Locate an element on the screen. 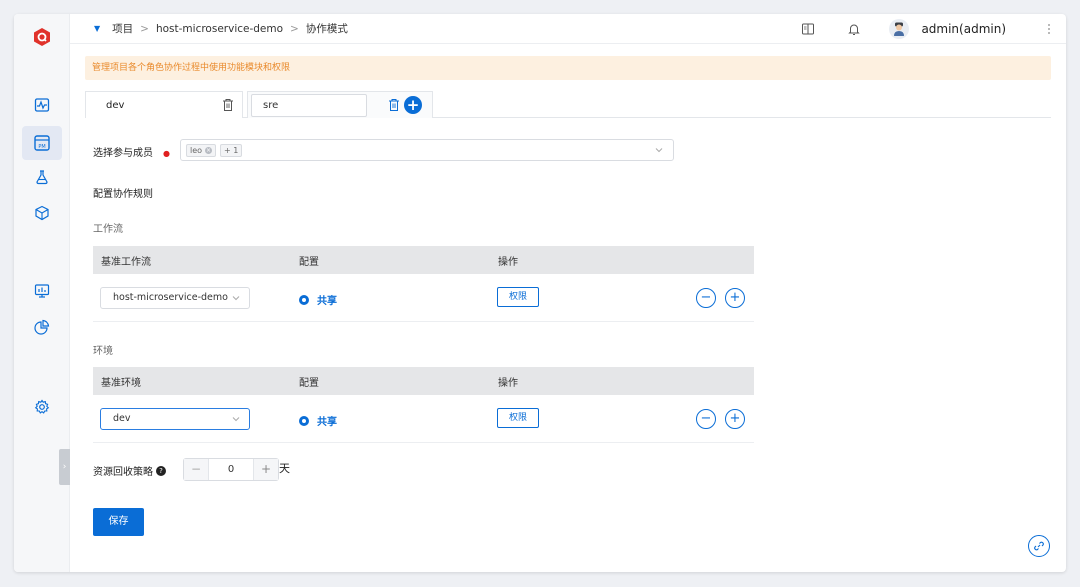 The width and height of the screenshot is (1080, 587). unit-label: 天 is located at coordinates (284, 468).